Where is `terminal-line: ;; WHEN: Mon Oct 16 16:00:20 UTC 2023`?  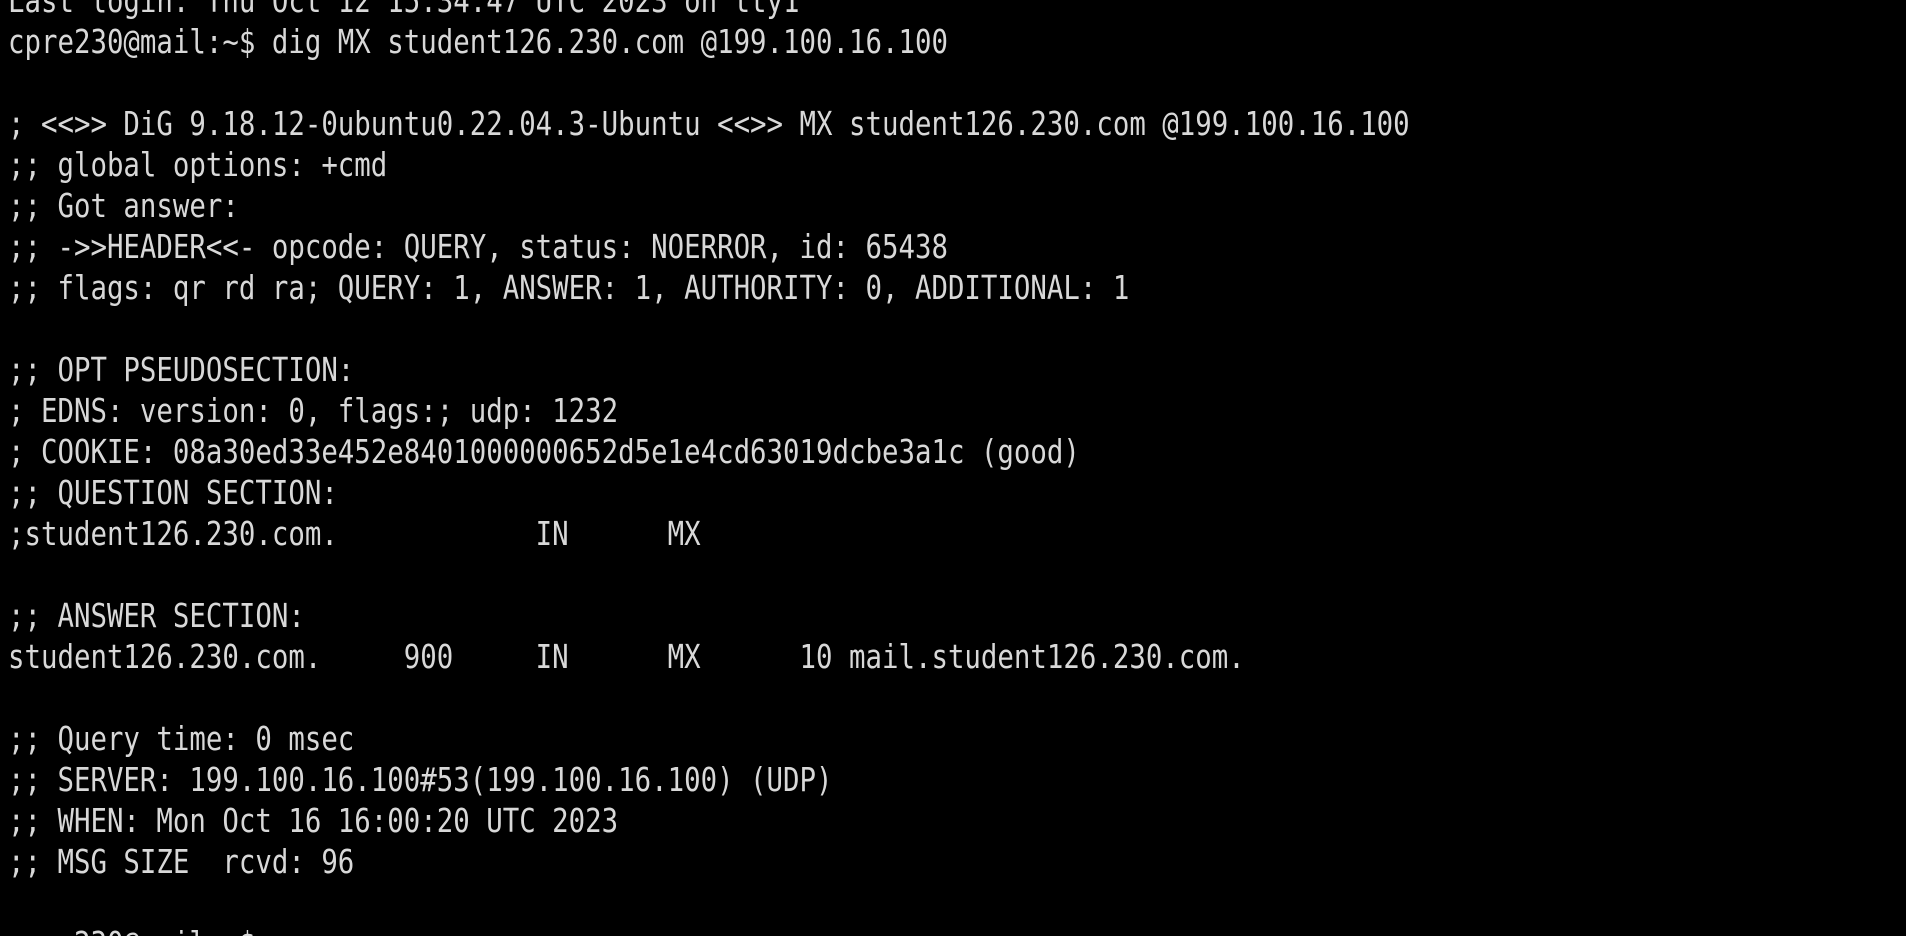
terminal-line: ;; WHEN: Mon Oct 16 16:00:20 UTC 2023 is located at coordinates (313, 820).